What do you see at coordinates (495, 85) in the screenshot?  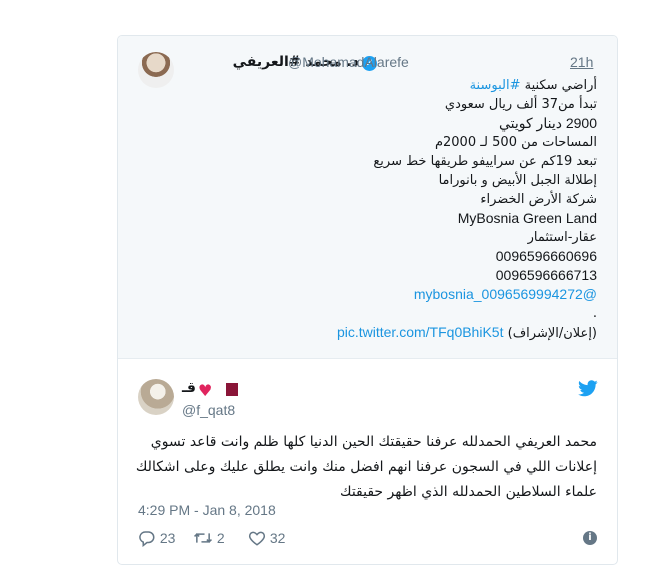 I see `hashtag-link: #البوسنة` at bounding box center [495, 85].